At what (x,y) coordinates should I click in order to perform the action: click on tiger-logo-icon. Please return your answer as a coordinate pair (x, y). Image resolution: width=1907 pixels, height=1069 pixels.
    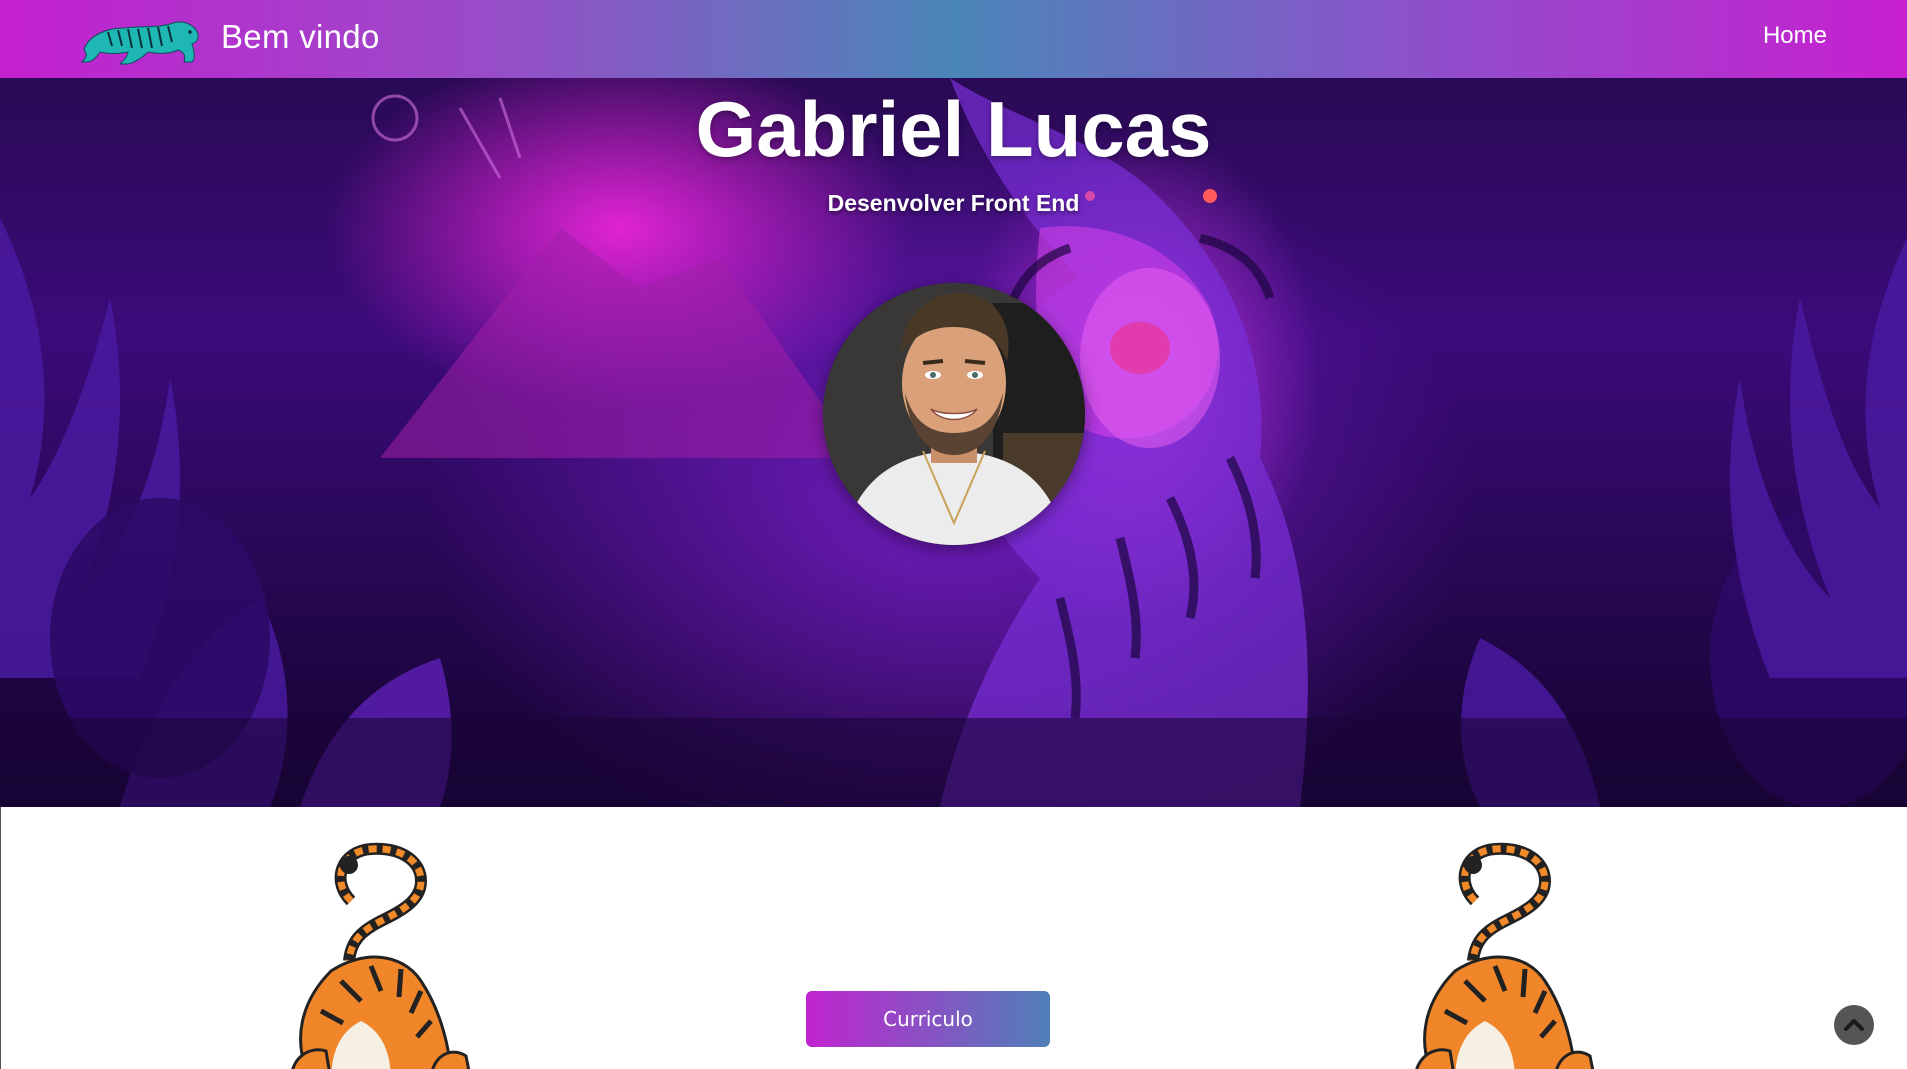
    Looking at the image, I should click on (141, 39).